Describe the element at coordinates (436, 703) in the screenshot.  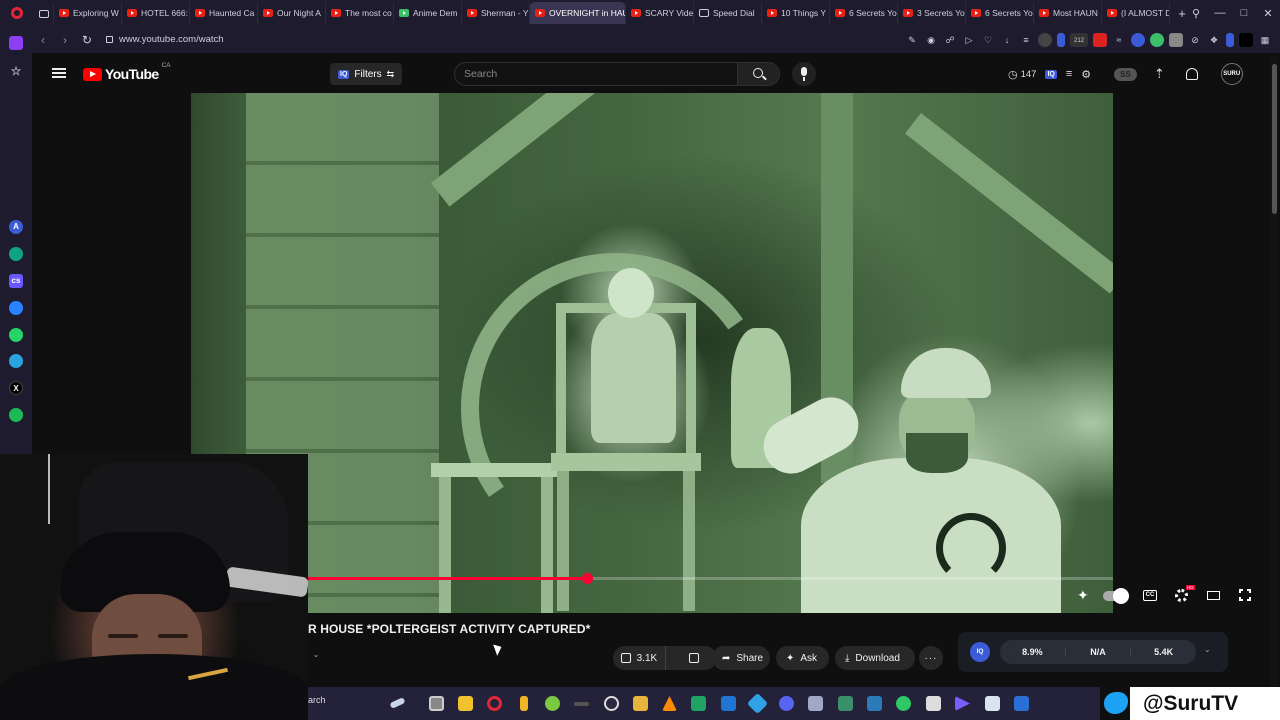
I see `task-view-icon` at that location.